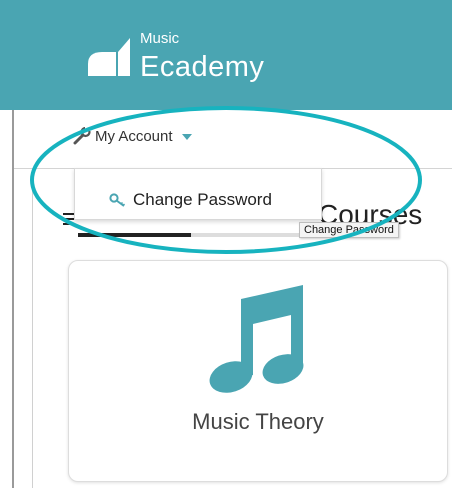 This screenshot has width=452, height=488. Describe the element at coordinates (204, 235) in the screenshot. I see `progress-bar` at that location.